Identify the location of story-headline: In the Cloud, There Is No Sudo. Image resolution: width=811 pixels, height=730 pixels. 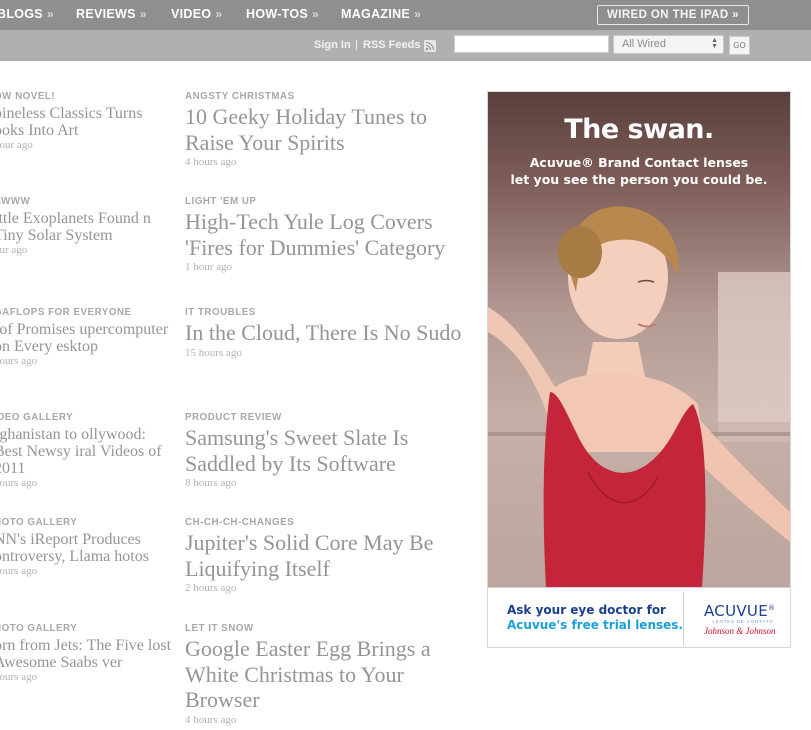
(327, 333).